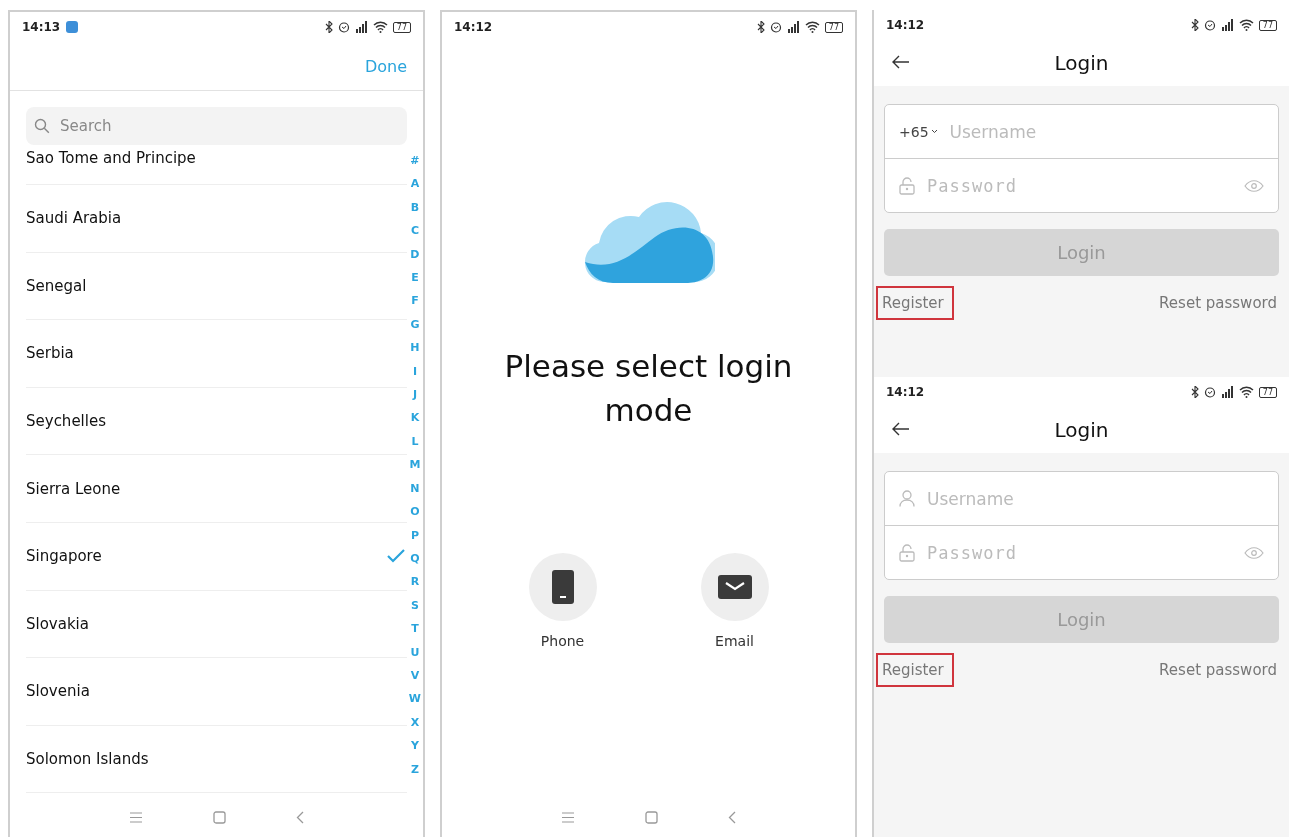 The width and height of the screenshot is (1291, 837). What do you see at coordinates (415, 301) in the screenshot?
I see `index-letter: F` at bounding box center [415, 301].